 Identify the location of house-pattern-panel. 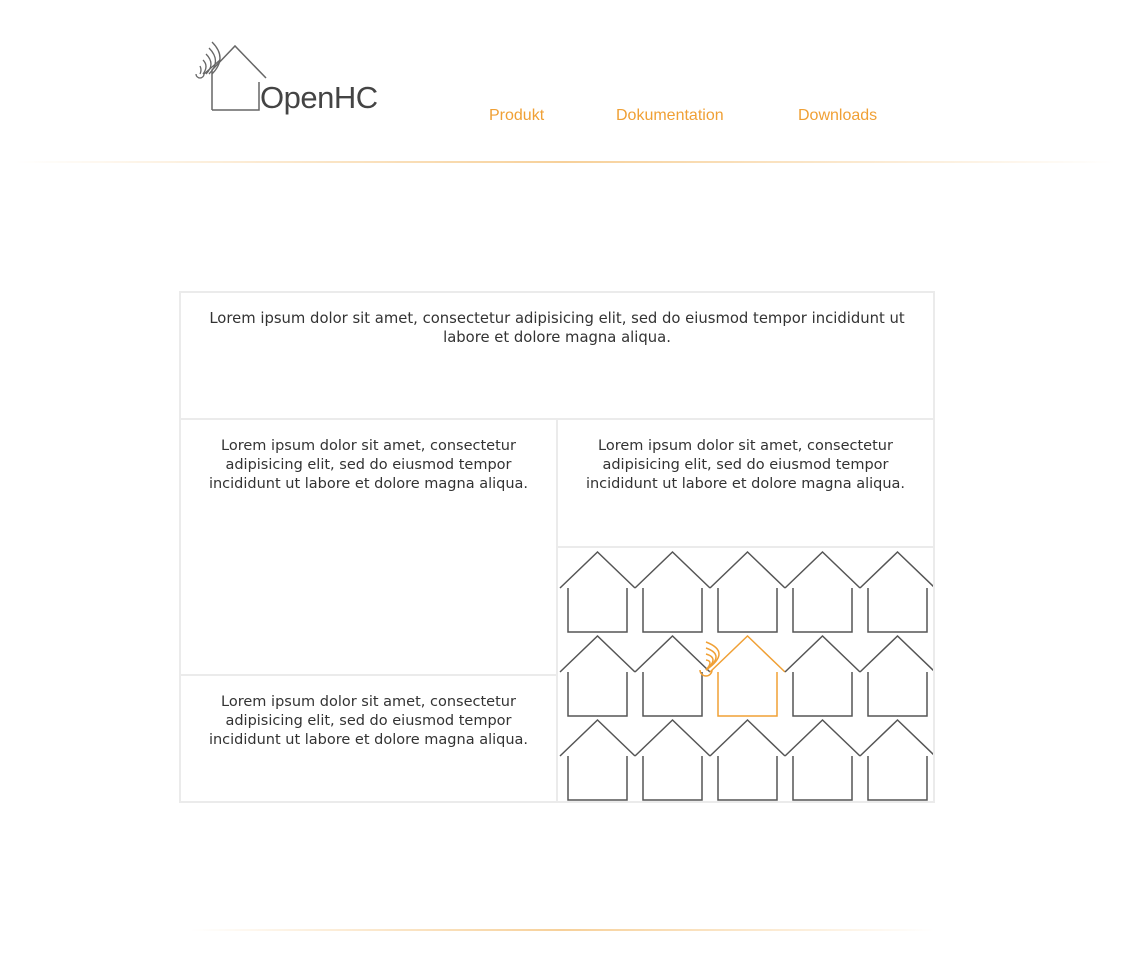
(745, 674).